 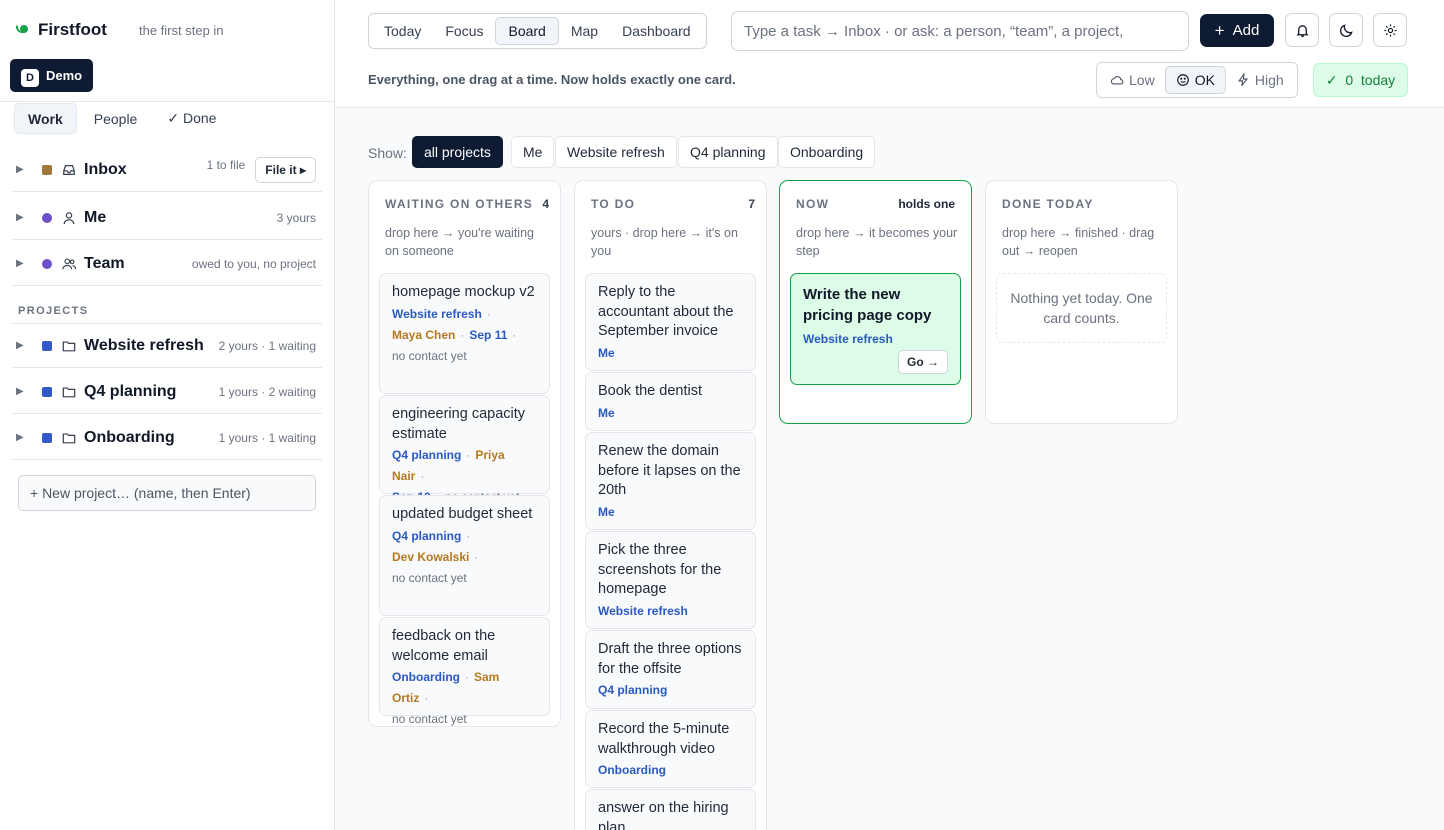 What do you see at coordinates (488, 334) in the screenshot?
I see `card-date: Sep 11` at bounding box center [488, 334].